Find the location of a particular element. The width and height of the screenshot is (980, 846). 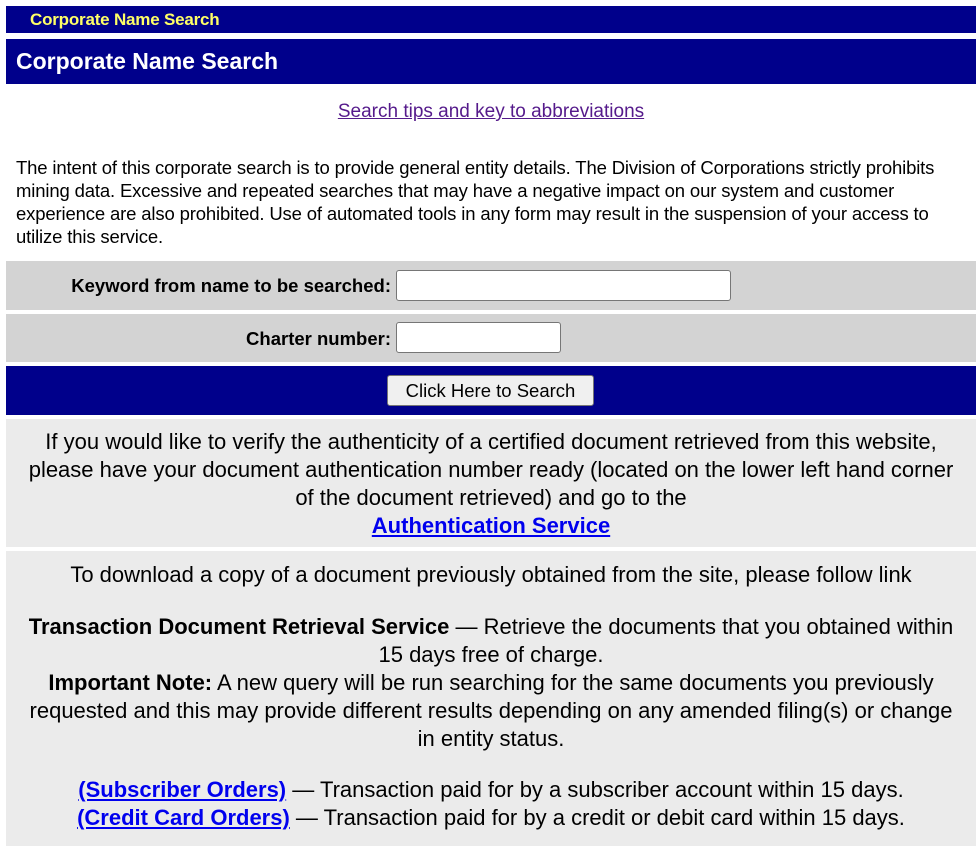

keyword-row: Keyword from name to be searched: is located at coordinates (491, 285).